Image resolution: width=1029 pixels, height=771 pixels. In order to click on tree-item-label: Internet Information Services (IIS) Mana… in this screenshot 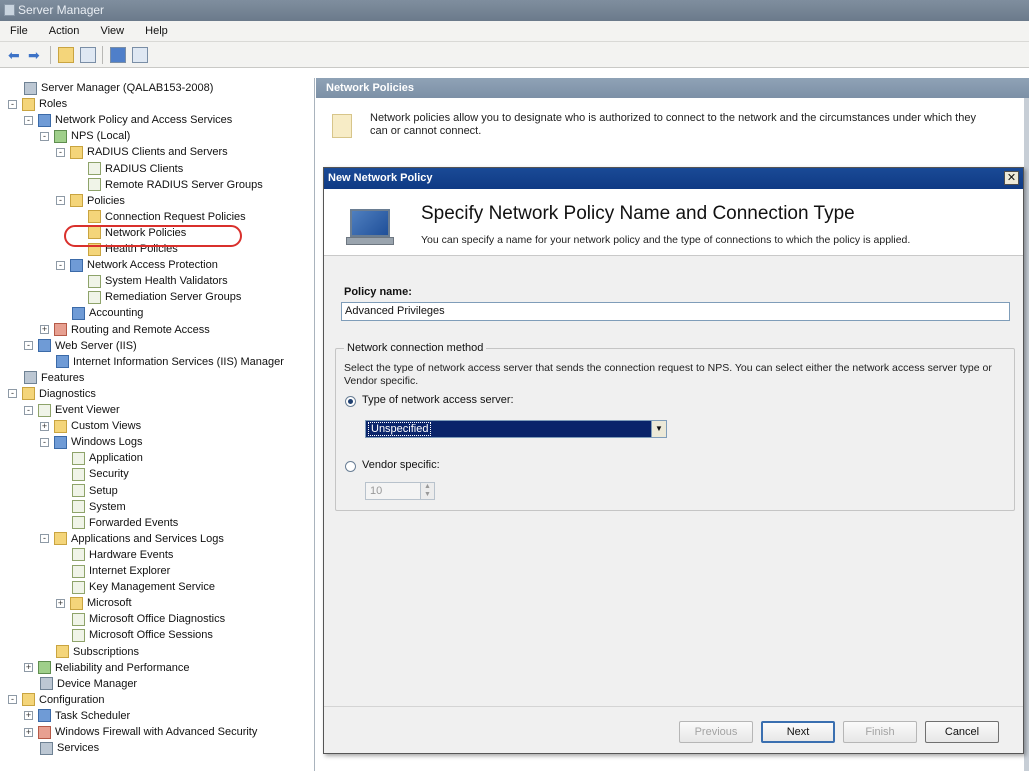, I will do `click(178, 361)`.